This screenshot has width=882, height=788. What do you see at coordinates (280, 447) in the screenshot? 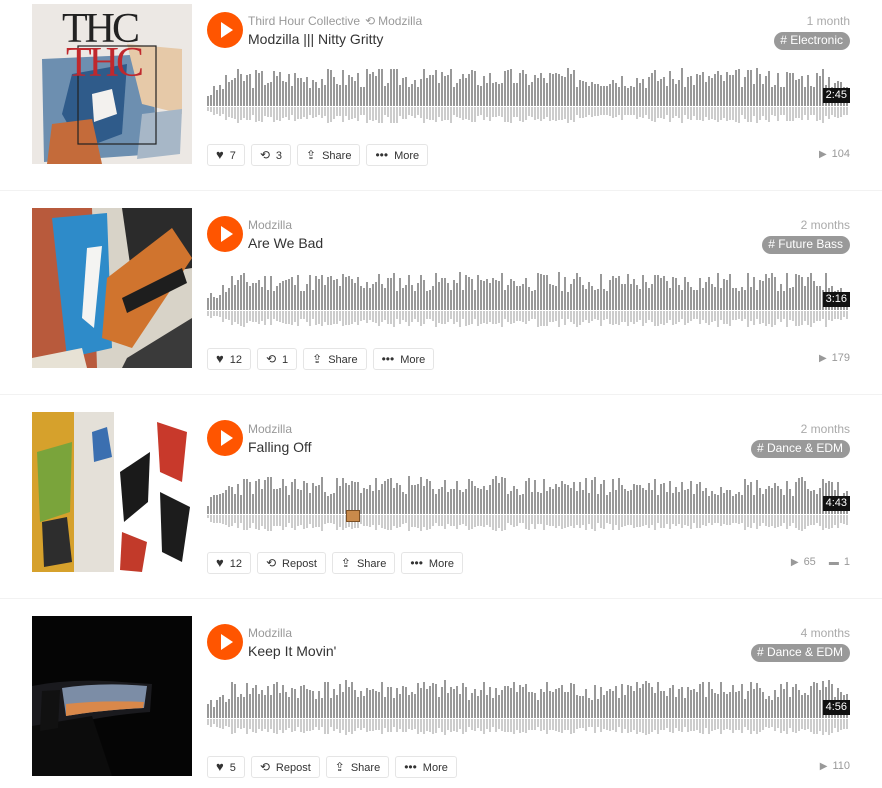
I see `track-title: Falling Off` at bounding box center [280, 447].